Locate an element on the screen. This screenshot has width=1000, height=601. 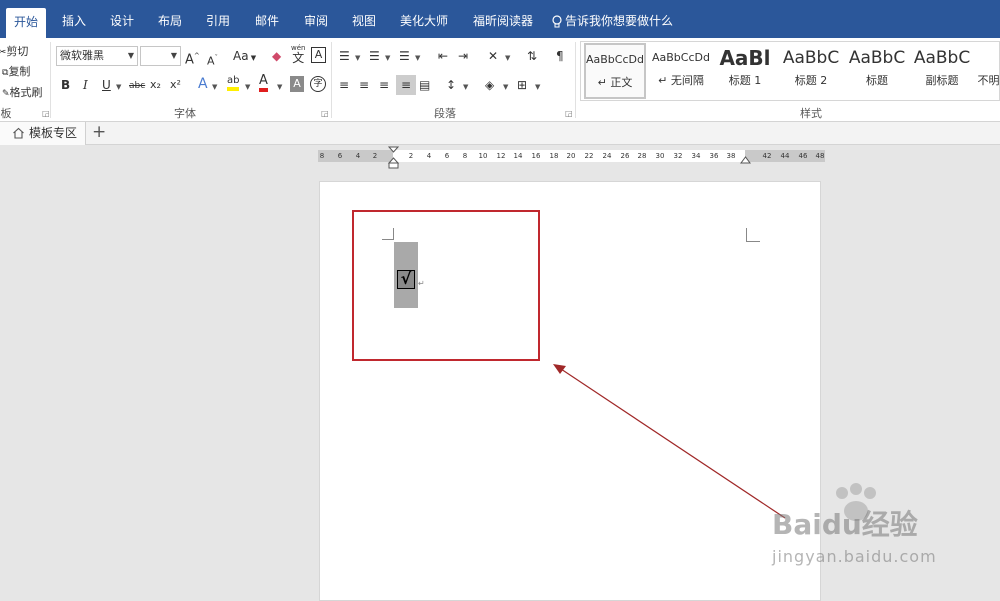
watermark-url: jingyan.baidu.com is located at coordinates (854, 556).